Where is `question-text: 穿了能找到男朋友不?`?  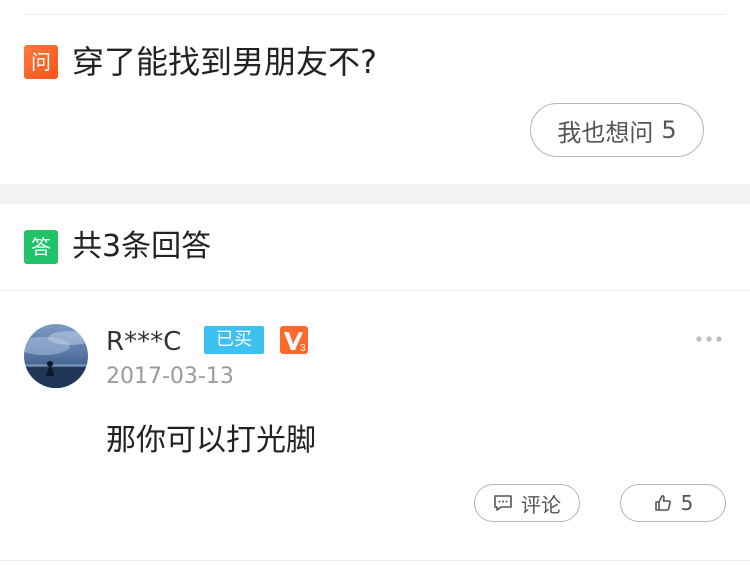 question-text: 穿了能找到男朋友不? is located at coordinates (224, 62).